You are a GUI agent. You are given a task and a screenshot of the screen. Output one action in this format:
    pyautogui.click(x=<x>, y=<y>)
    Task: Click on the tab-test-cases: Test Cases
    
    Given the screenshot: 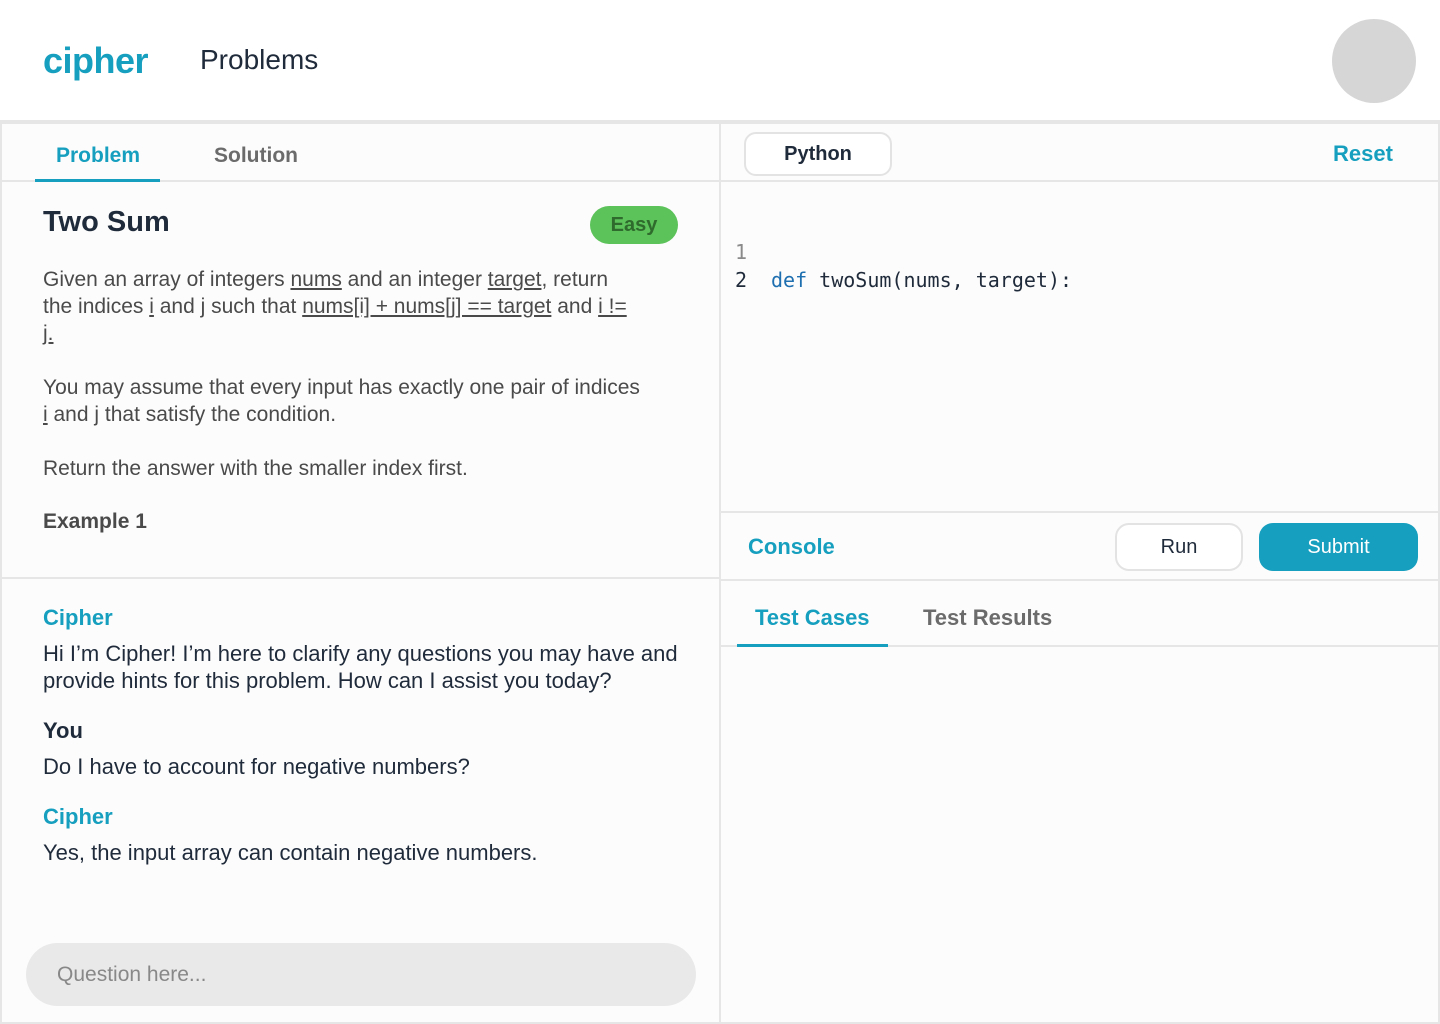 What is the action you would take?
    pyautogui.click(x=812, y=618)
    